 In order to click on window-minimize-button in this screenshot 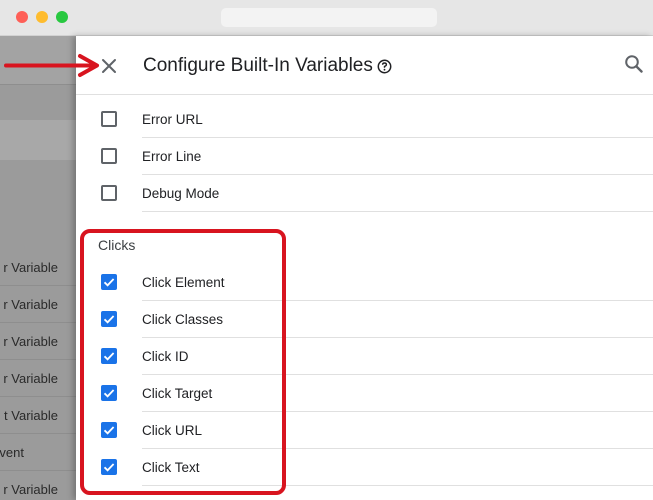, I will do `click(42, 17)`.